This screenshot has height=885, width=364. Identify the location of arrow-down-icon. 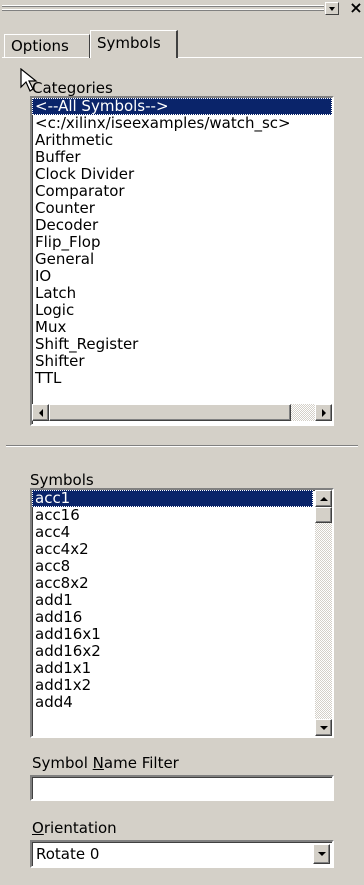
(323, 727).